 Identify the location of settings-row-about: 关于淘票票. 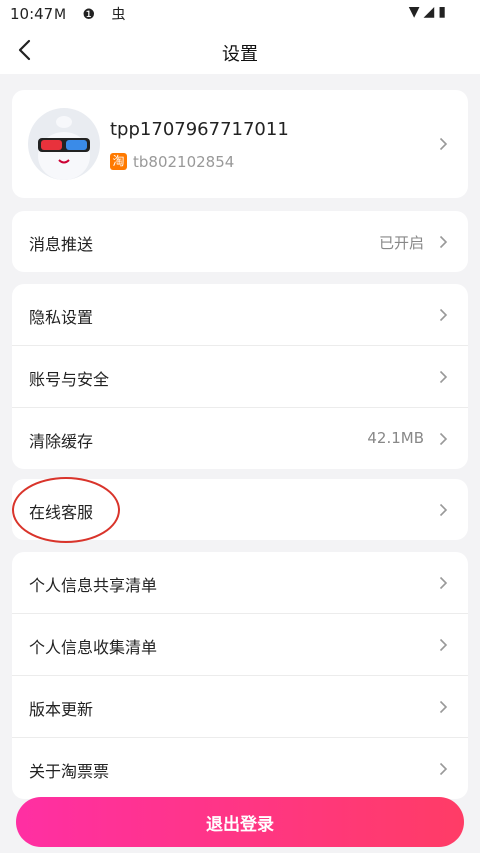
(240, 768).